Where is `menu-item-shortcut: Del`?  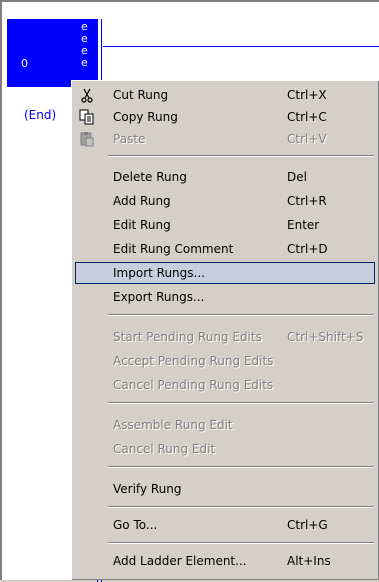 menu-item-shortcut: Del is located at coordinates (297, 177).